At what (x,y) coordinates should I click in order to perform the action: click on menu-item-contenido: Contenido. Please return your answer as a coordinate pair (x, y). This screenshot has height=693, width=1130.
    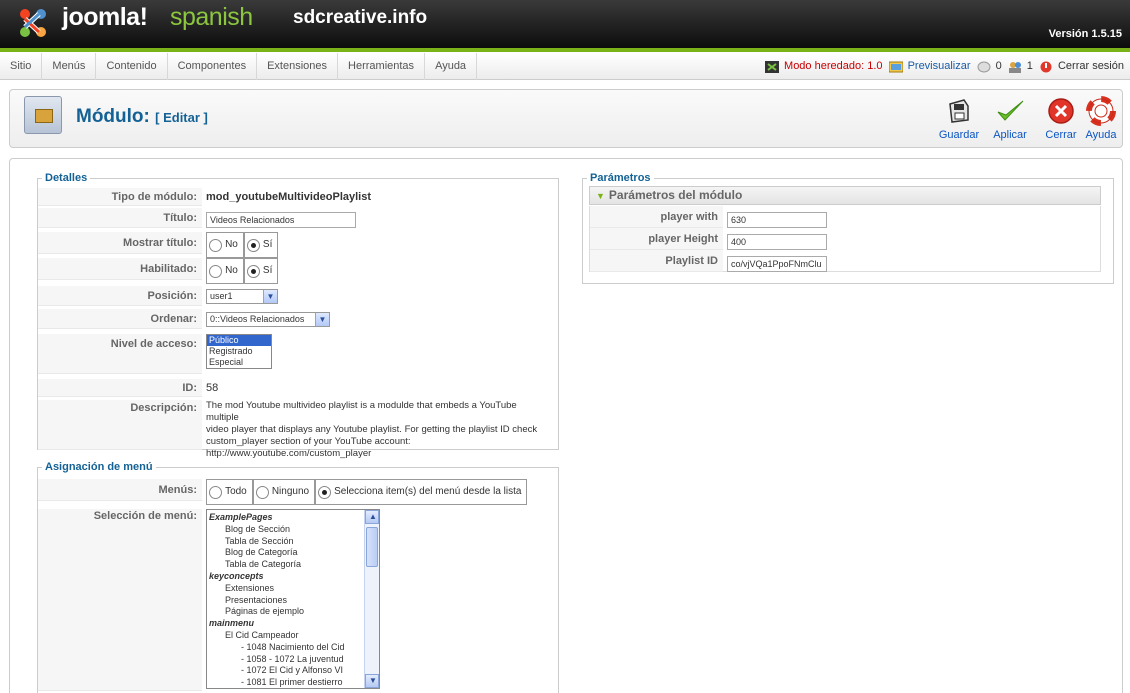
    Looking at the image, I should click on (132, 66).